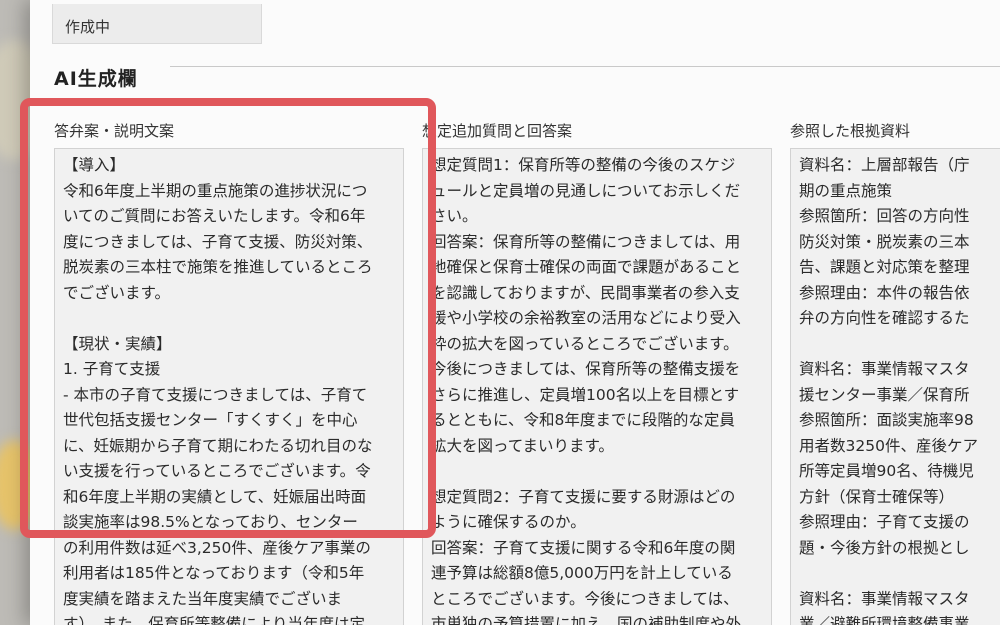 This screenshot has width=1000, height=625. What do you see at coordinates (850, 131) in the screenshot?
I see `reference-docs-label: 参照した根拠資料` at bounding box center [850, 131].